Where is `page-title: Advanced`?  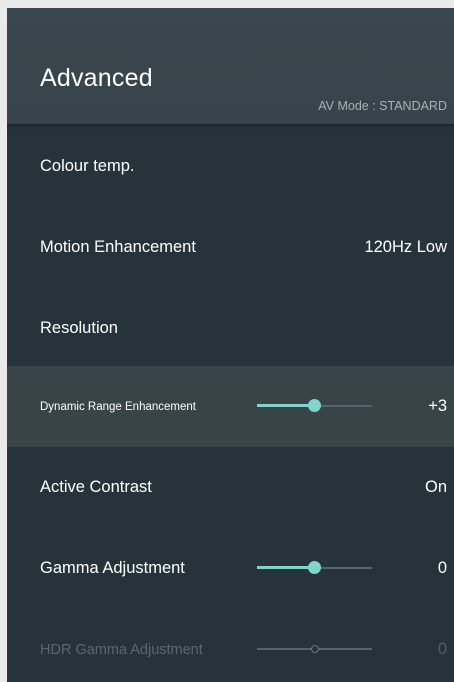 page-title: Advanced is located at coordinates (96, 78).